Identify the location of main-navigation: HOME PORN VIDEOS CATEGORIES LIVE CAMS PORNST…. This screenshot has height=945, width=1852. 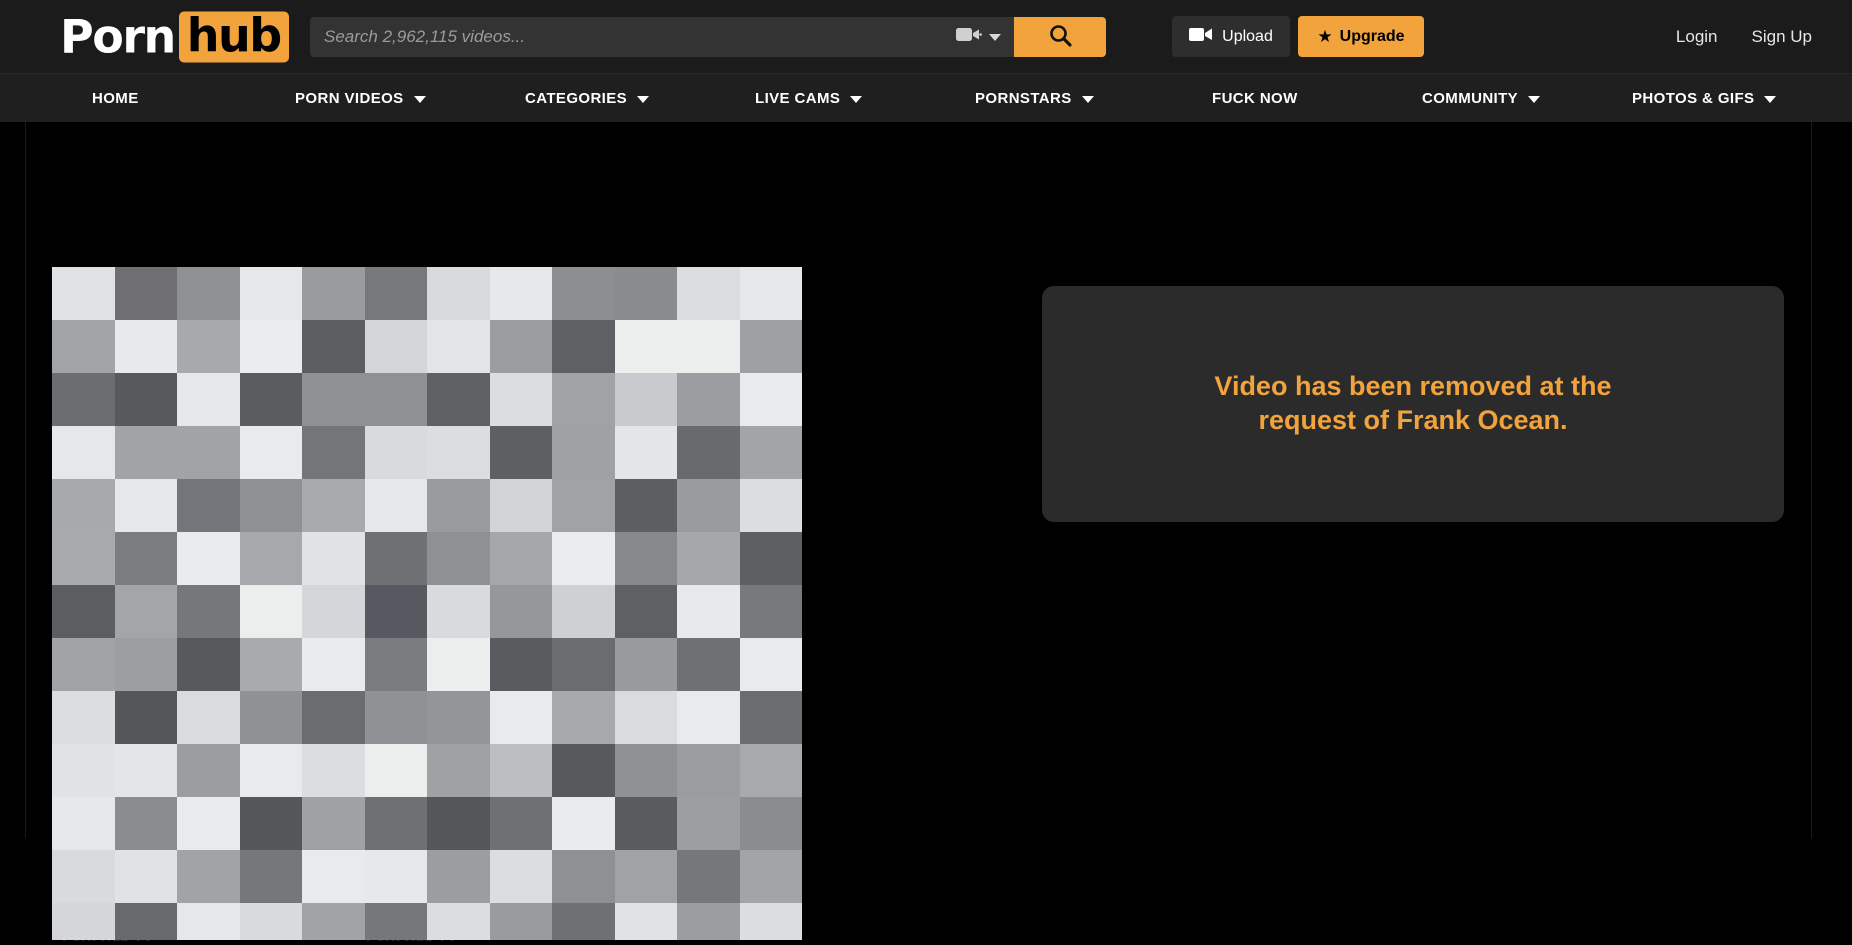
(926, 97).